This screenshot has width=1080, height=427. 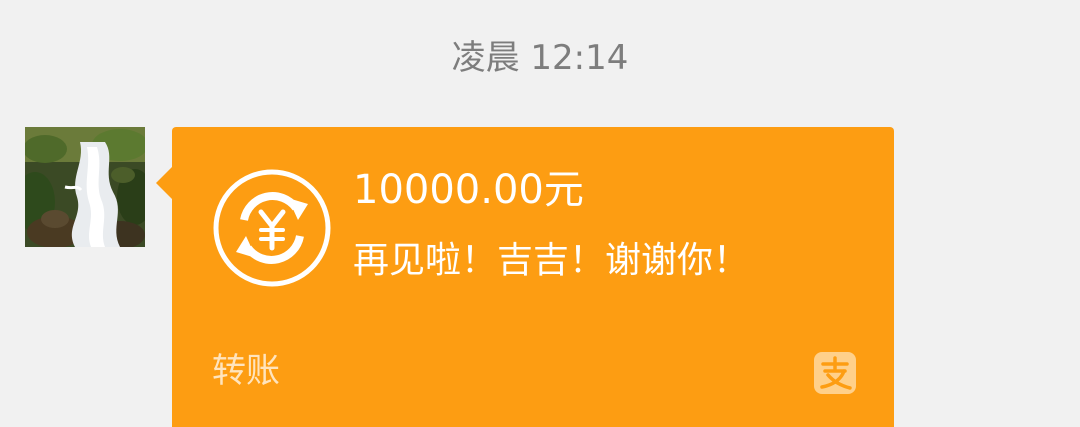 What do you see at coordinates (551, 260) in the screenshot?
I see `transfer-note: 再见啦！吉吉！谢谢你！` at bounding box center [551, 260].